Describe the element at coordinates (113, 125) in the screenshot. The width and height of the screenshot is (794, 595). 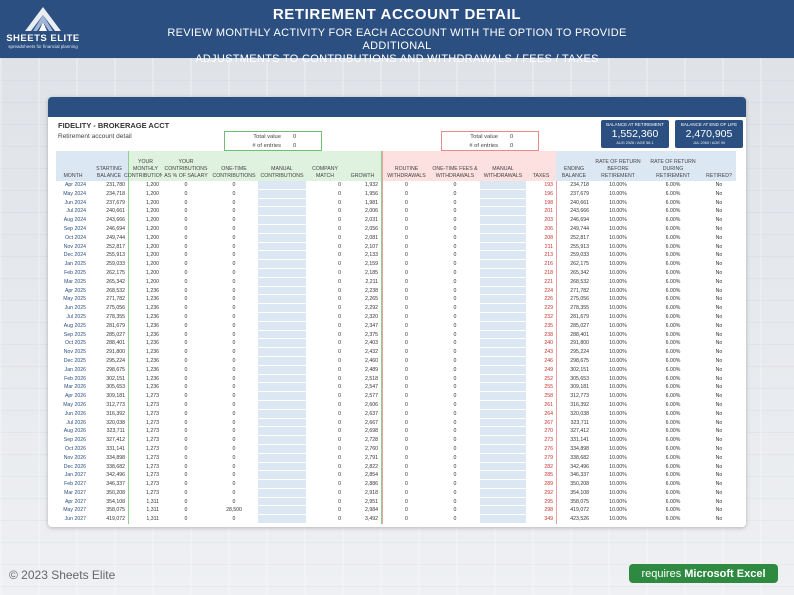
I see `account-name: FIDELITY - BROKERAGE ACCT` at that location.